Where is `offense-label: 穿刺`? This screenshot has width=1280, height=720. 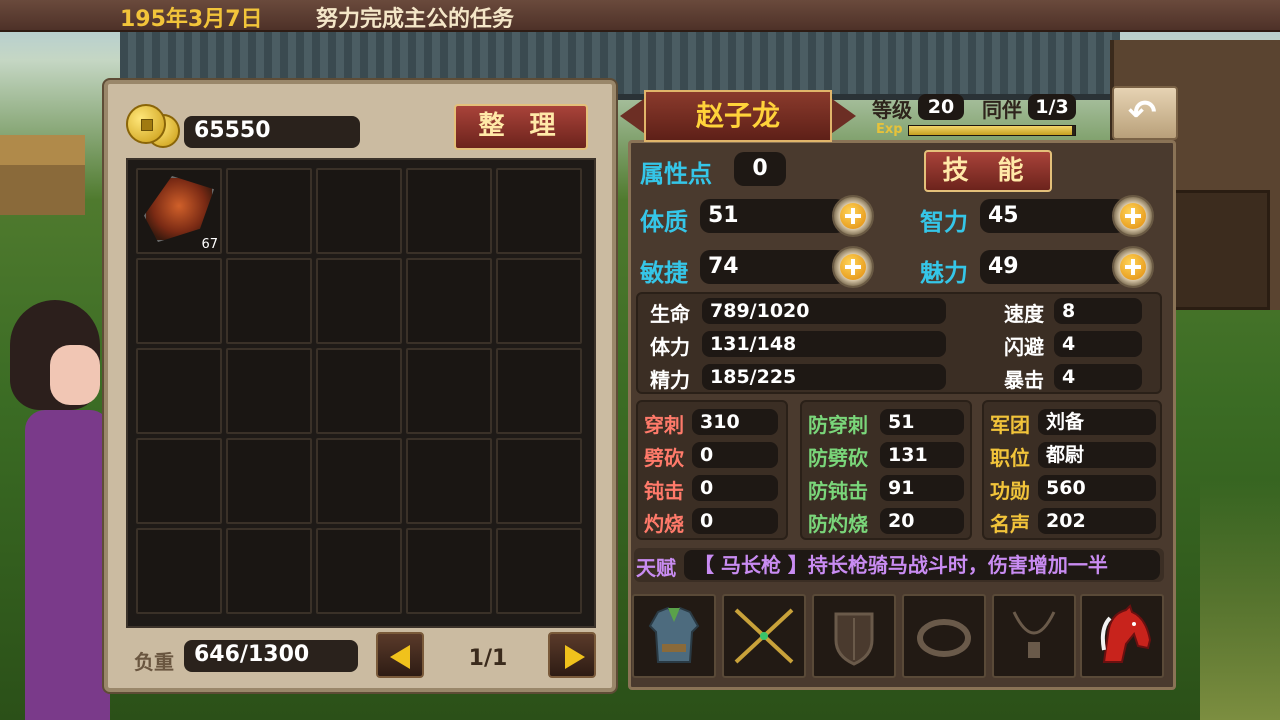 offense-label: 穿刺 is located at coordinates (664, 425).